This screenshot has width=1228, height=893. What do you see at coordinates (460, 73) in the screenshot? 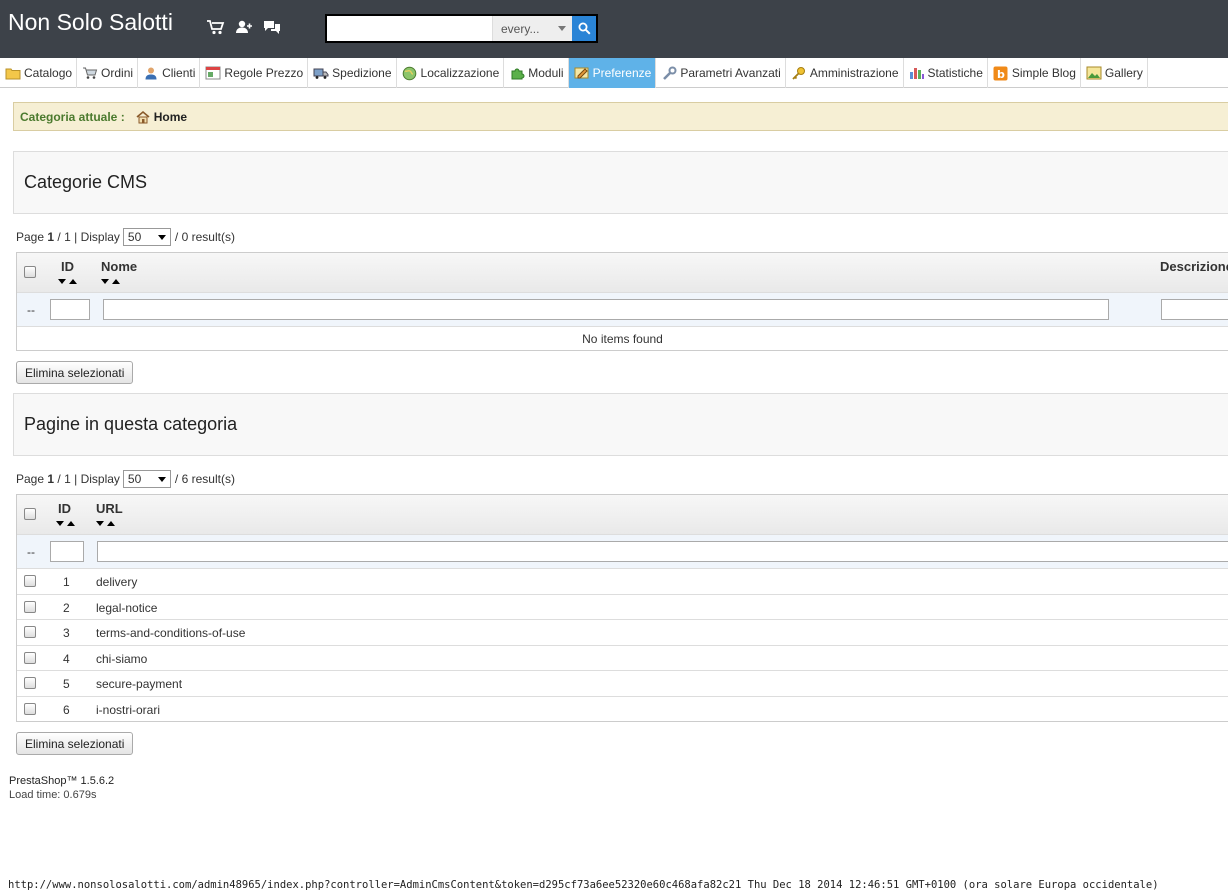
I see `menu-label: Localizzazione` at bounding box center [460, 73].